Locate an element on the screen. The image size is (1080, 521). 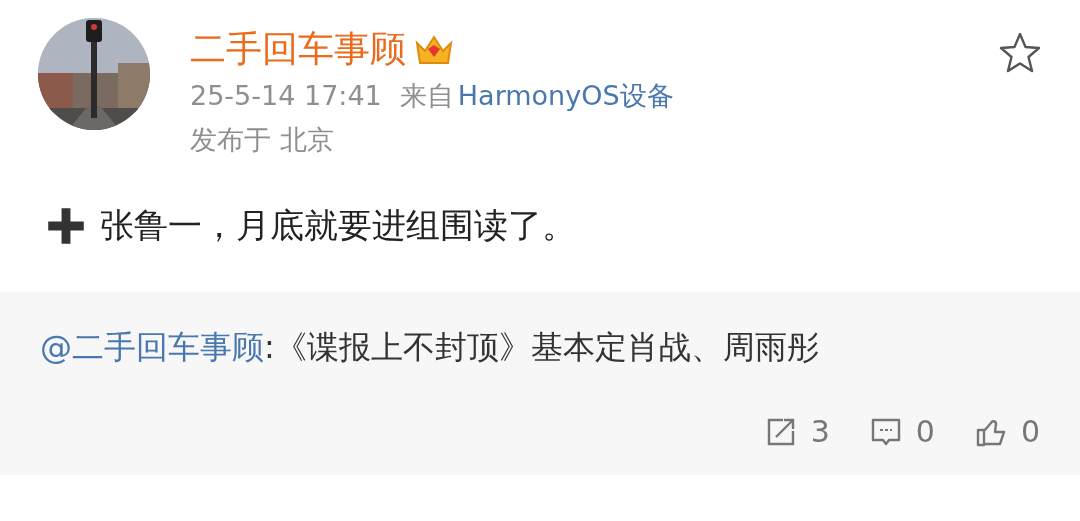
author-name: 二手回车事顾 is located at coordinates (298, 49).